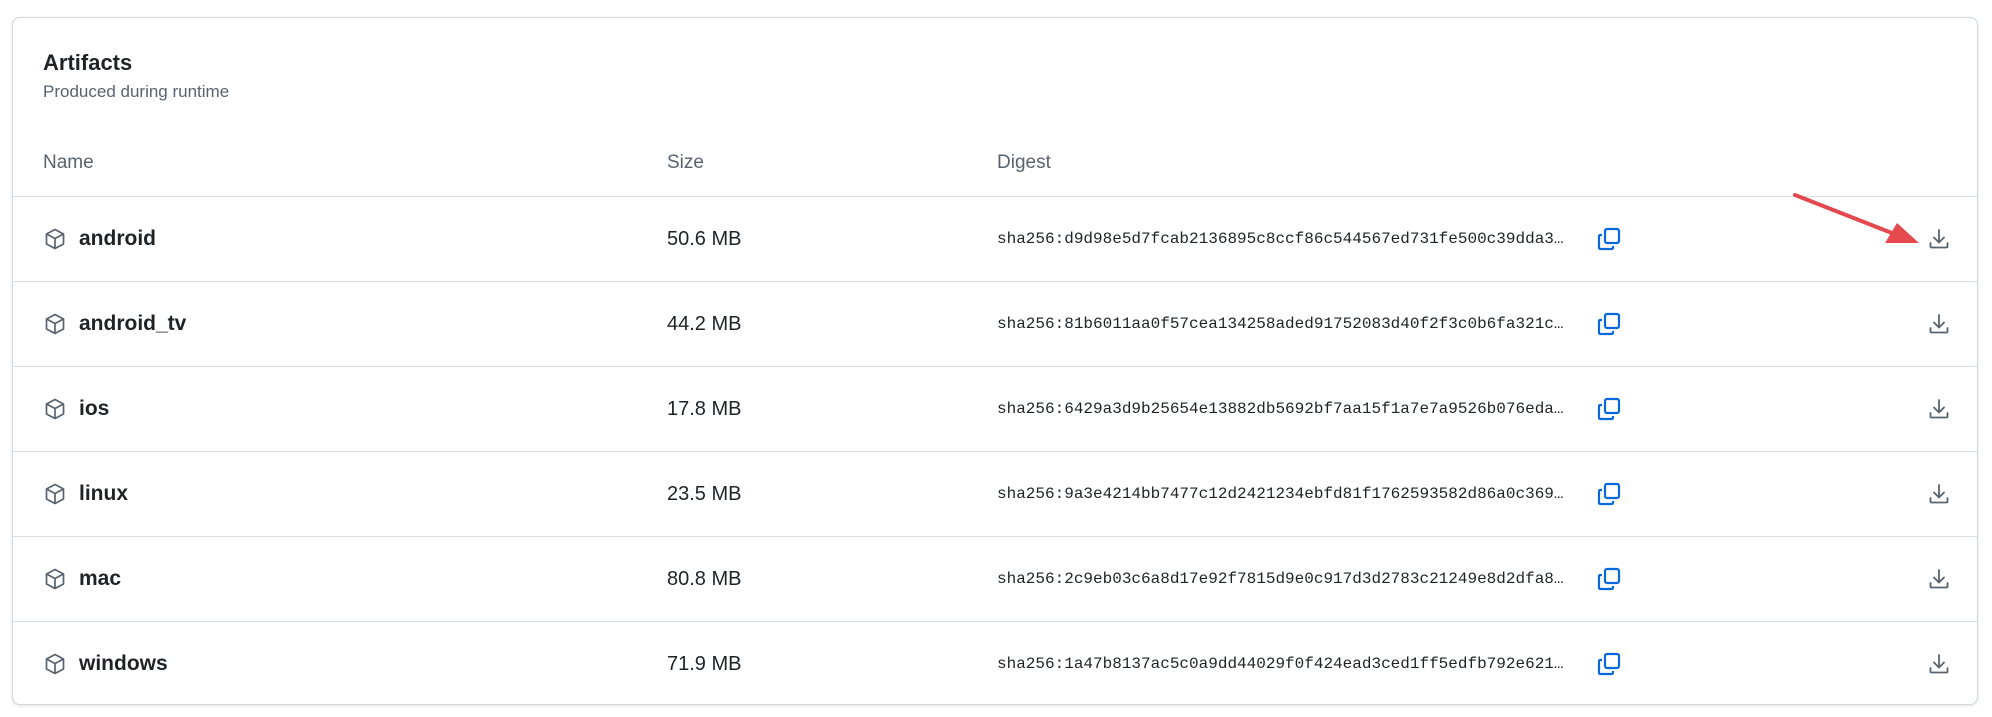  What do you see at coordinates (704, 408) in the screenshot?
I see `artifact-size: 17.8 MB` at bounding box center [704, 408].